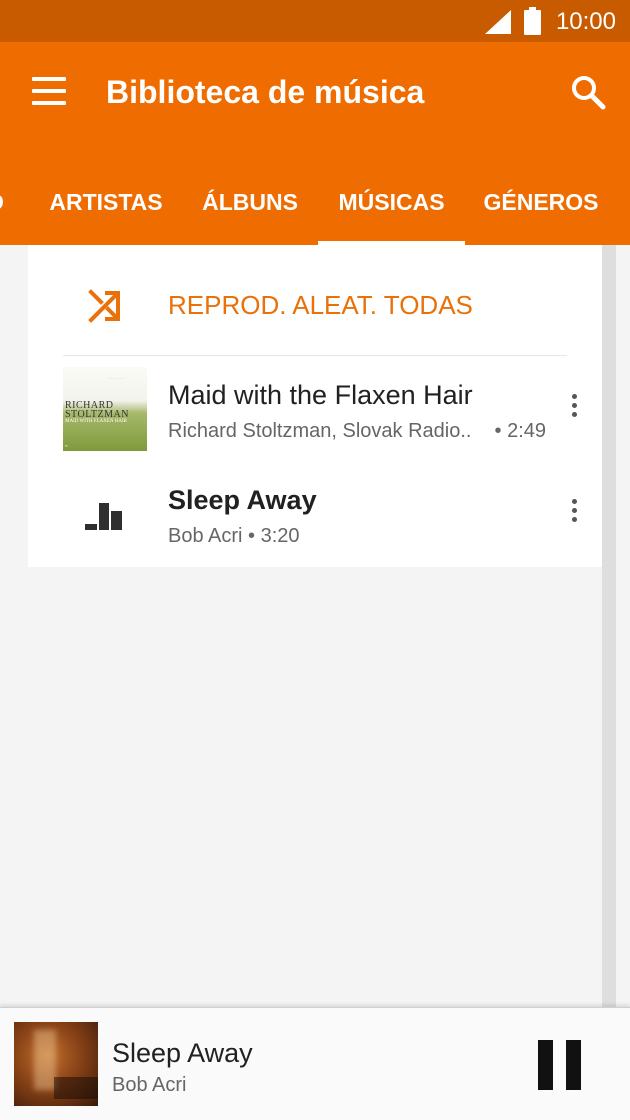  What do you see at coordinates (265, 92) in the screenshot?
I see `page-title: Biblioteca de música` at bounding box center [265, 92].